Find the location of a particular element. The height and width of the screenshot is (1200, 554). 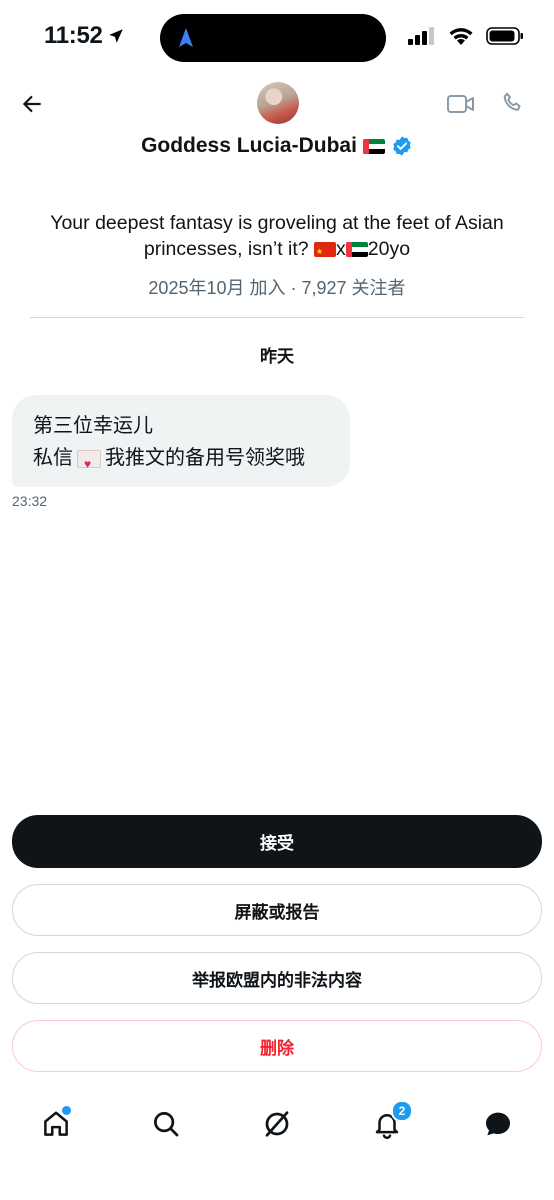

love-letter-icon is located at coordinates (89, 464).